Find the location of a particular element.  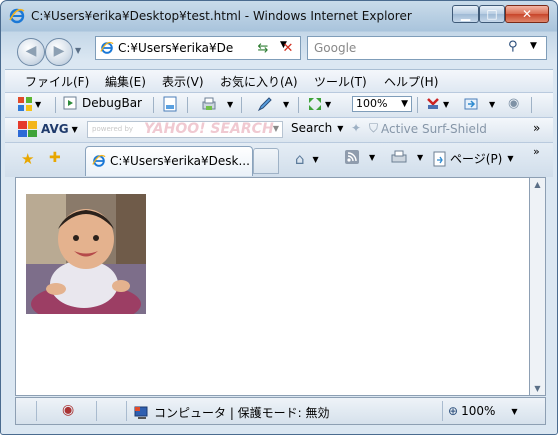

maximize-button: □ is located at coordinates (492, 14).